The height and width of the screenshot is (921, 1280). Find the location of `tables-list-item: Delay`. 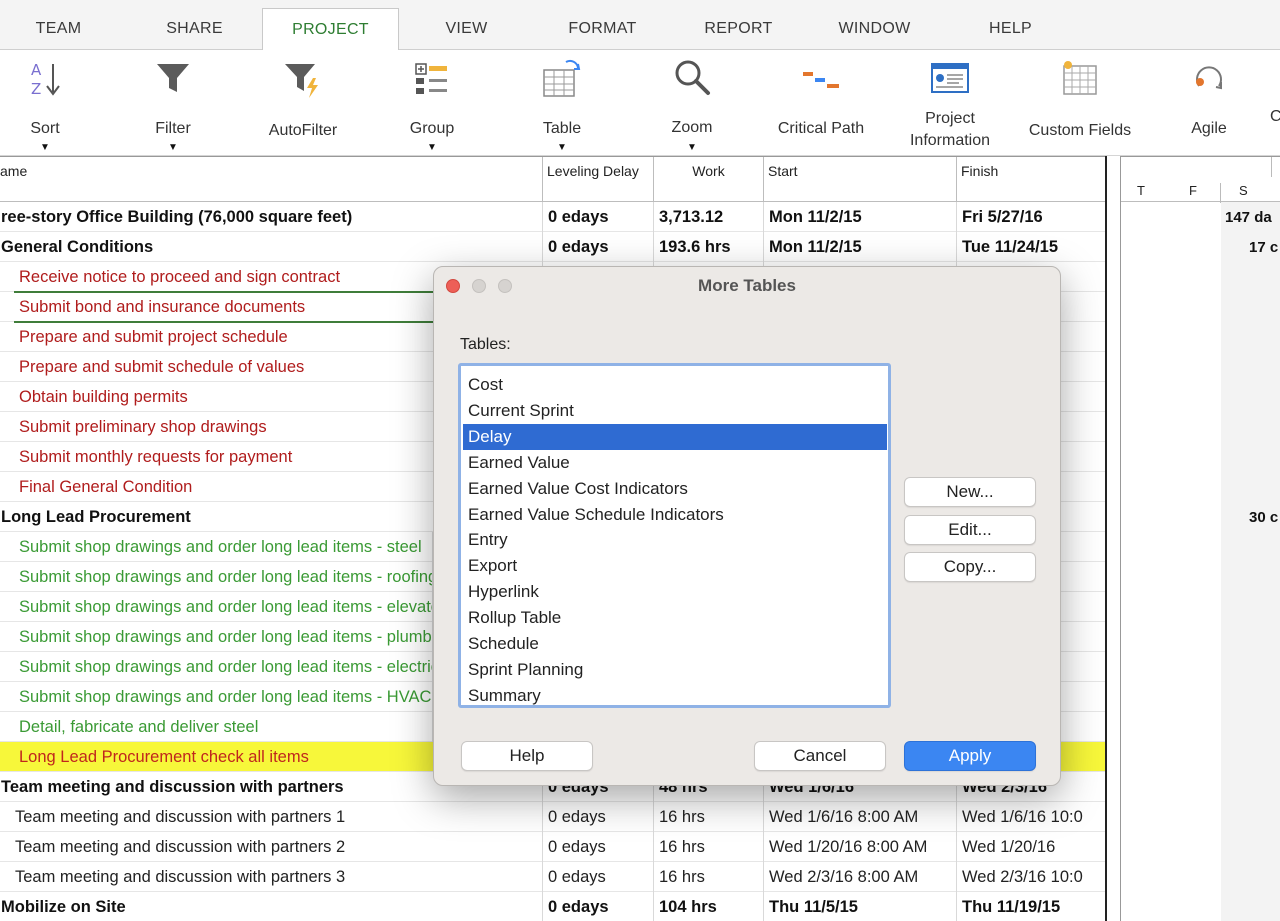

tables-list-item: Delay is located at coordinates (675, 436).